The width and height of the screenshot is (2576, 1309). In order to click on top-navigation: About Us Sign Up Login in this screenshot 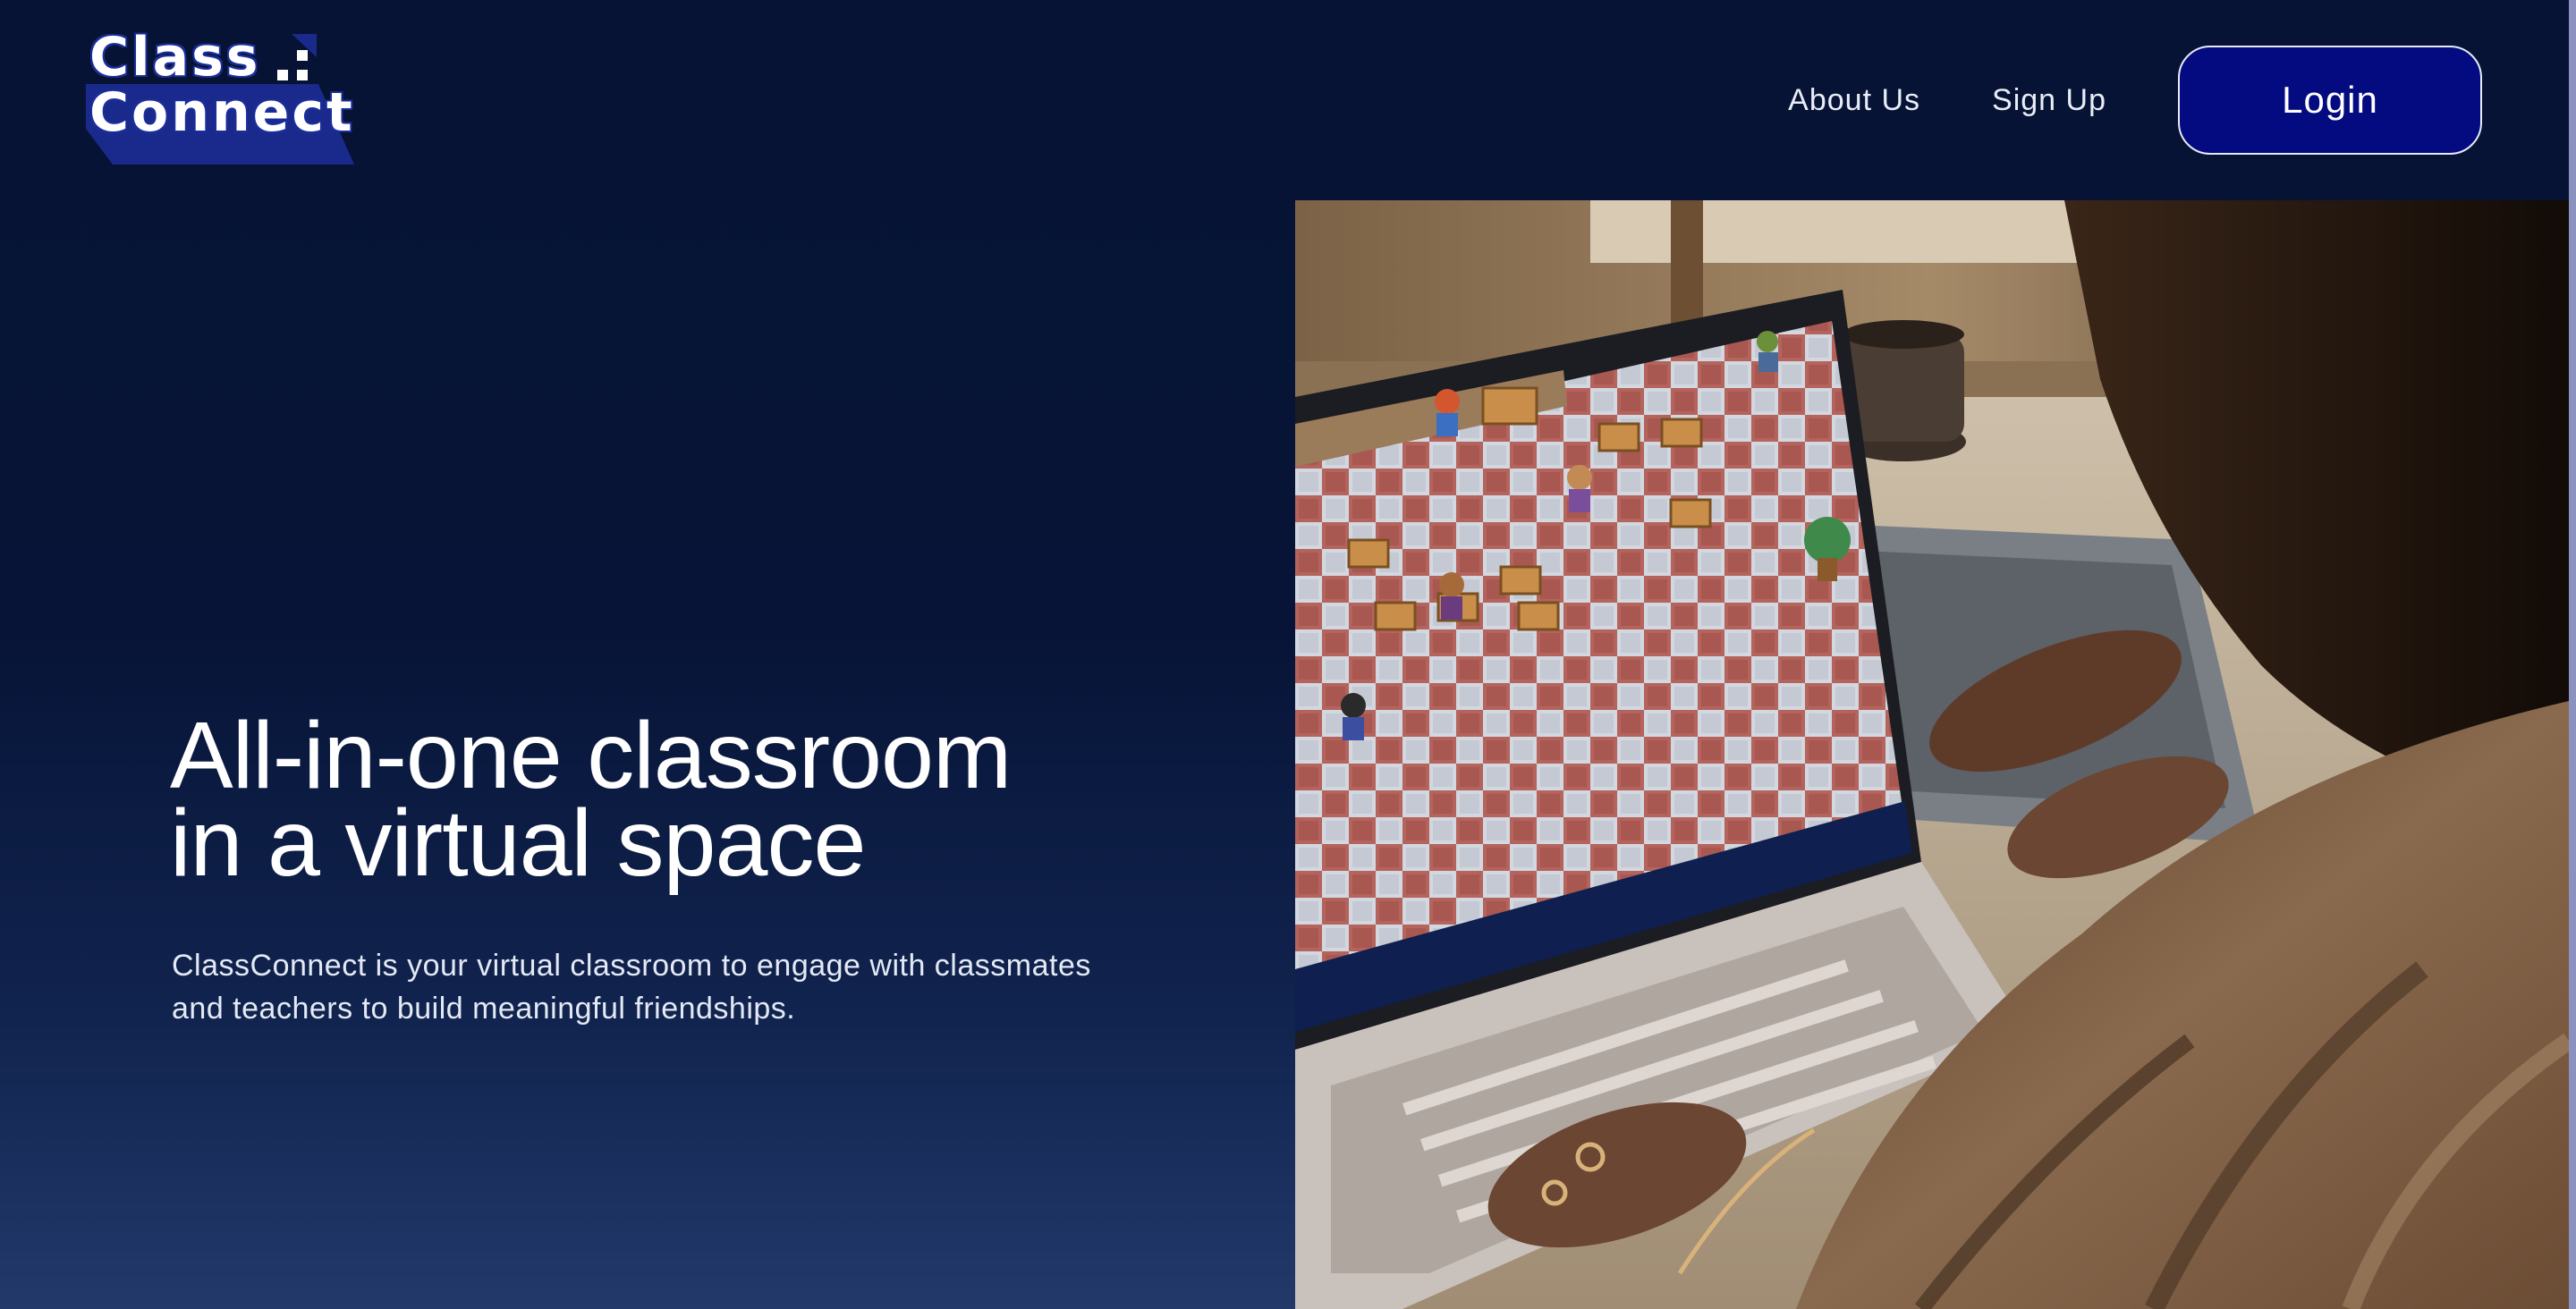, I will do `click(2135, 100)`.